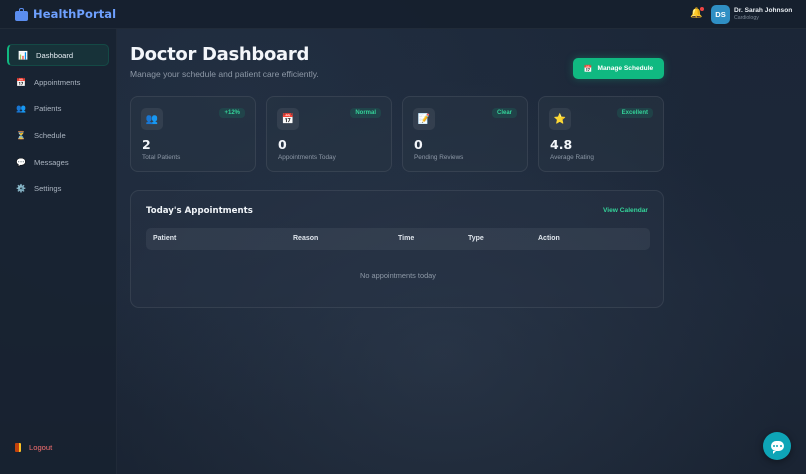 This screenshot has height=474, width=806. I want to click on sidebar-item-label: Dashboard, so click(55, 55).